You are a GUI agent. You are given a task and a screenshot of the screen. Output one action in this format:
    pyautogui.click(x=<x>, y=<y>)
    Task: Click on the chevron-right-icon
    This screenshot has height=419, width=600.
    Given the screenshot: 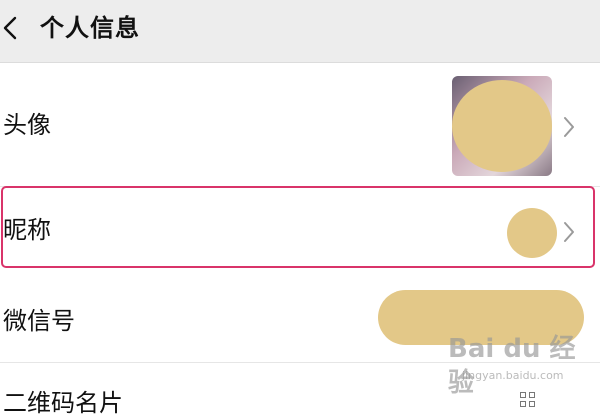 What is the action you would take?
    pyautogui.click(x=569, y=127)
    